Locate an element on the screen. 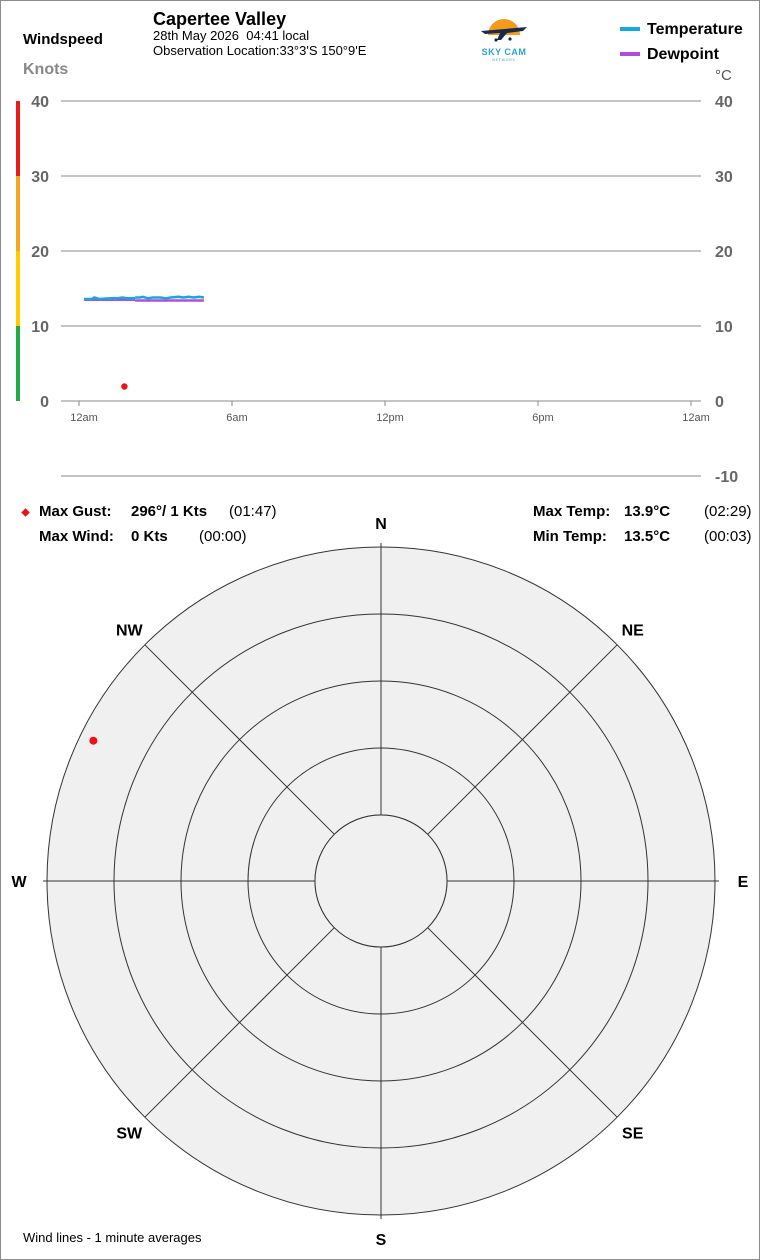 This screenshot has height=1260, width=760. rose-label-s: S is located at coordinates (381, 1240).